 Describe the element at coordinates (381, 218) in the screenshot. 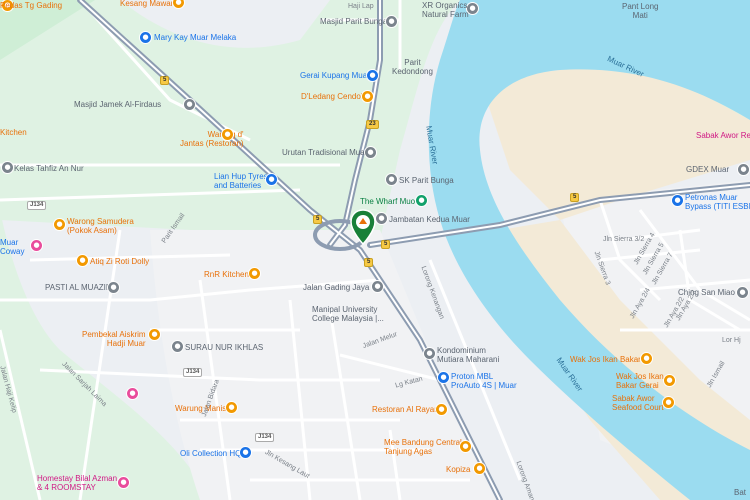

I see `landmark-icon: ●` at that location.